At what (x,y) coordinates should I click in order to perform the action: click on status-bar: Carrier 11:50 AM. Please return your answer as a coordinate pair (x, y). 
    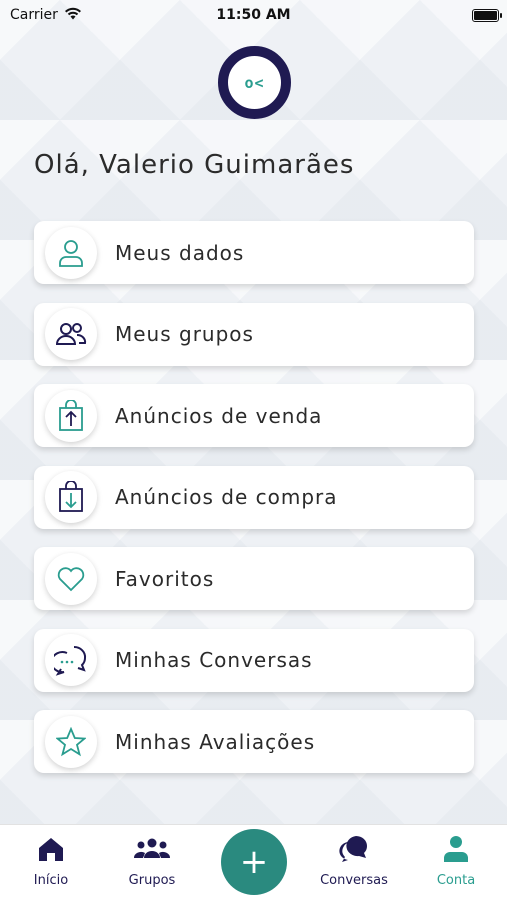
    Looking at the image, I should click on (253, 15).